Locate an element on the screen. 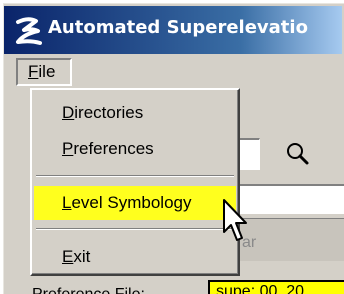  menu-item-mnemonic: P is located at coordinates (68, 148).